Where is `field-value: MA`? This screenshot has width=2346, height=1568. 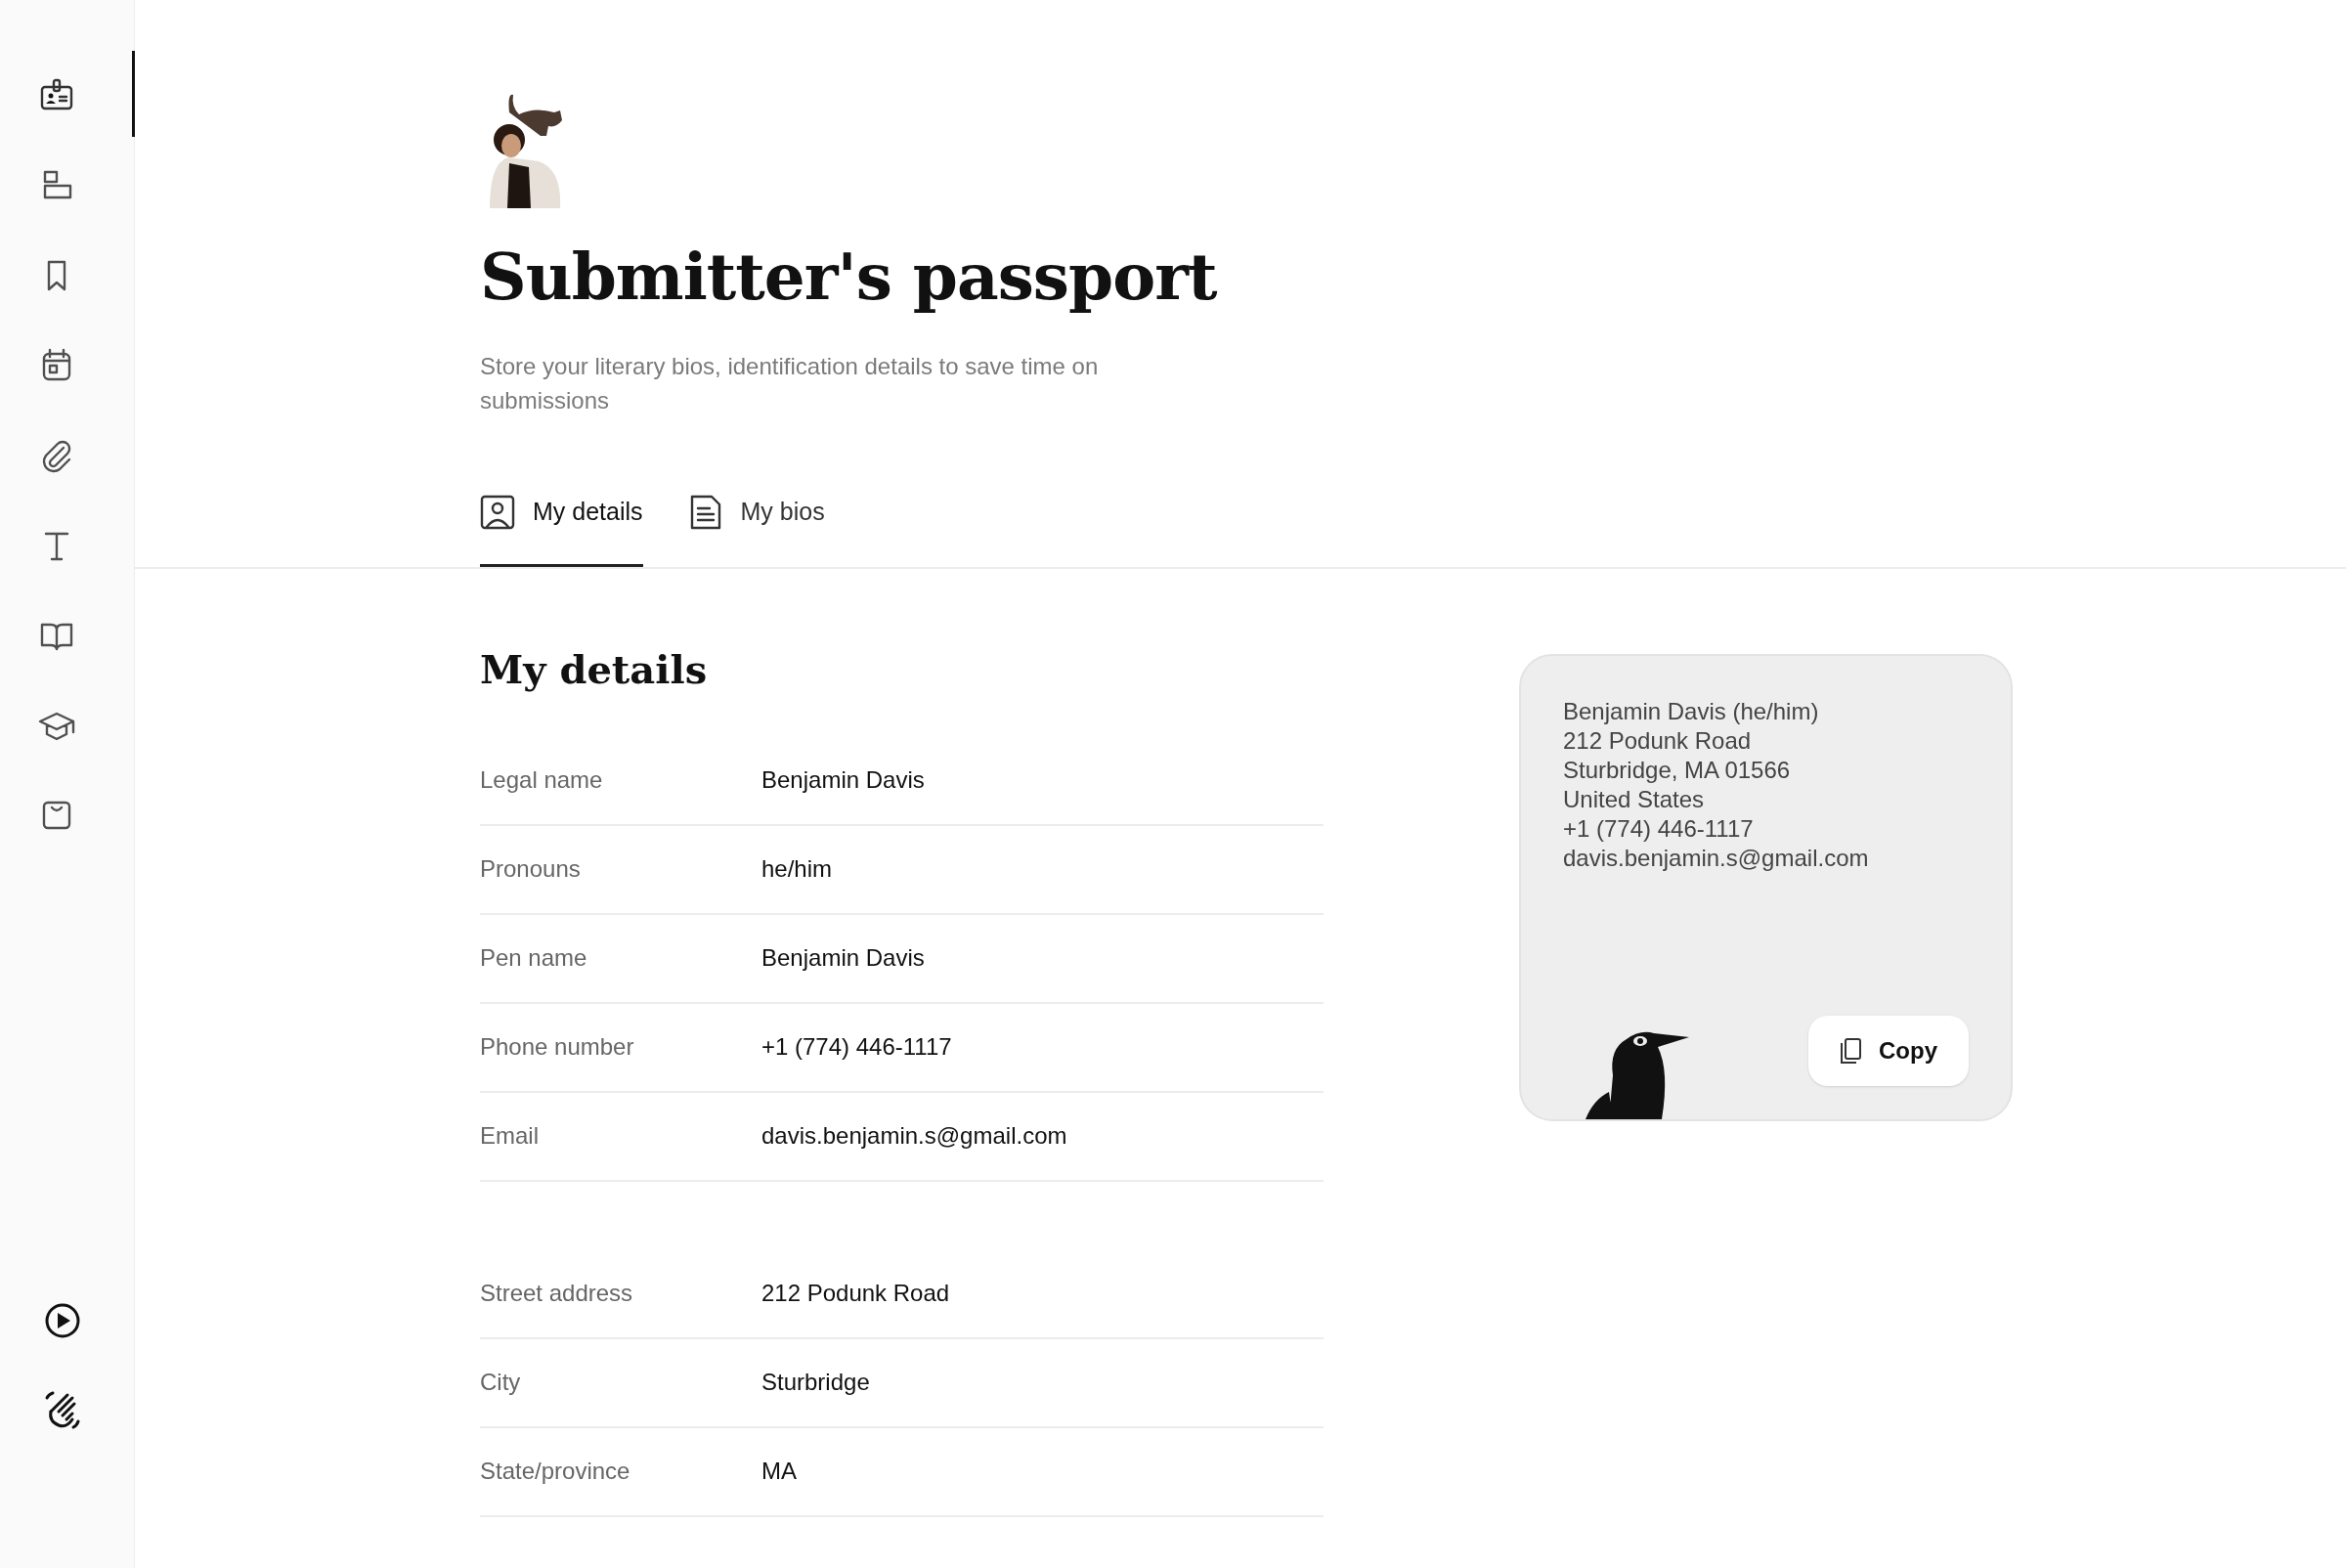 field-value: MA is located at coordinates (779, 1471).